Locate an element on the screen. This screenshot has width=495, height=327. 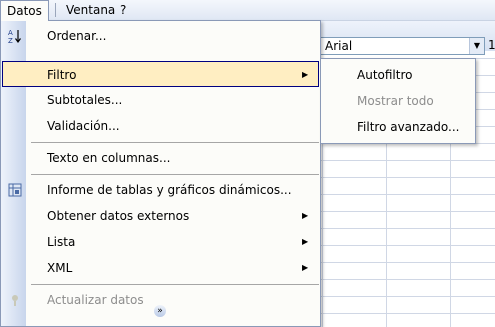
menu-ventana: Ventana is located at coordinates (90, 10).